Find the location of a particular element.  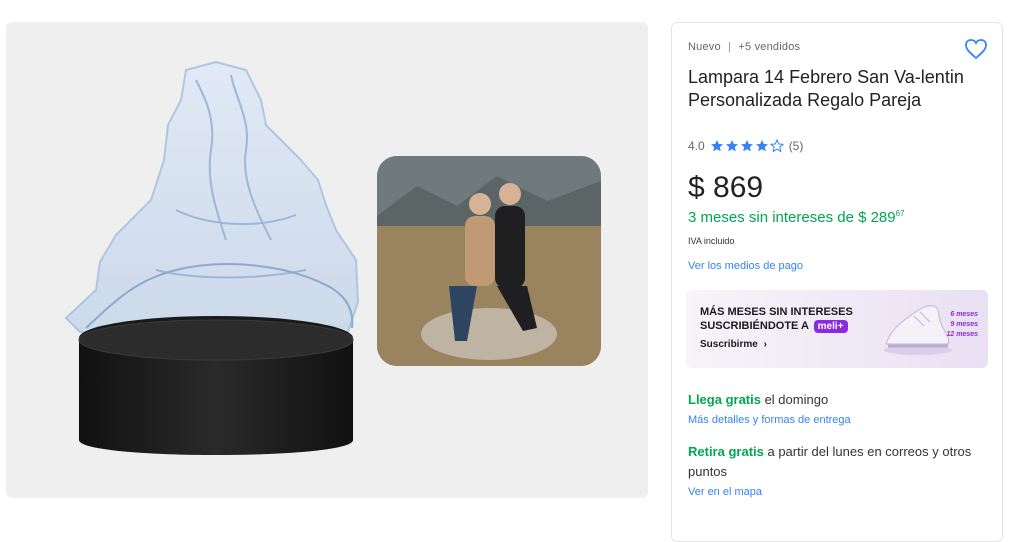

months-9: 9 meses is located at coordinates (964, 324).